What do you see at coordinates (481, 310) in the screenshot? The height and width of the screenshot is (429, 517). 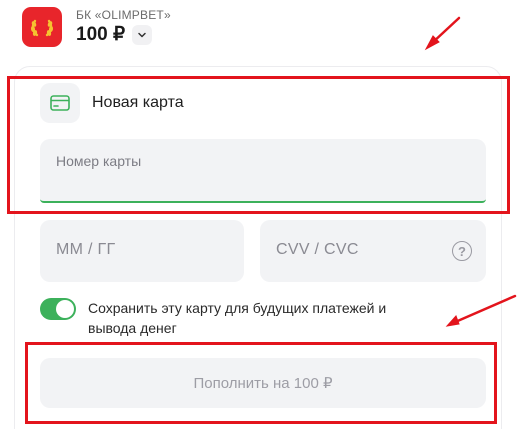 I see `arrow-icon-bottom` at bounding box center [481, 310].